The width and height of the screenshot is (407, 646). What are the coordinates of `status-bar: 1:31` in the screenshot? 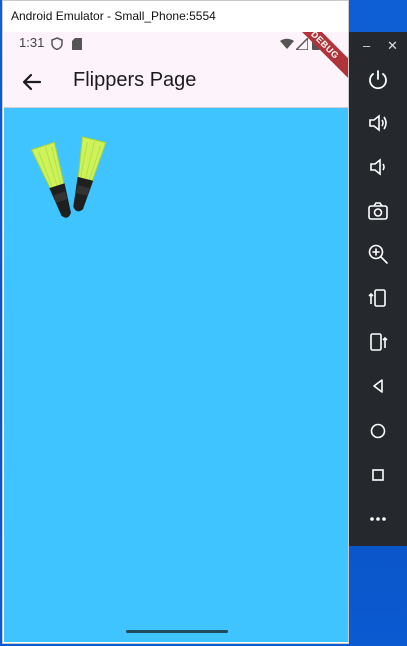 It's located at (176, 44).